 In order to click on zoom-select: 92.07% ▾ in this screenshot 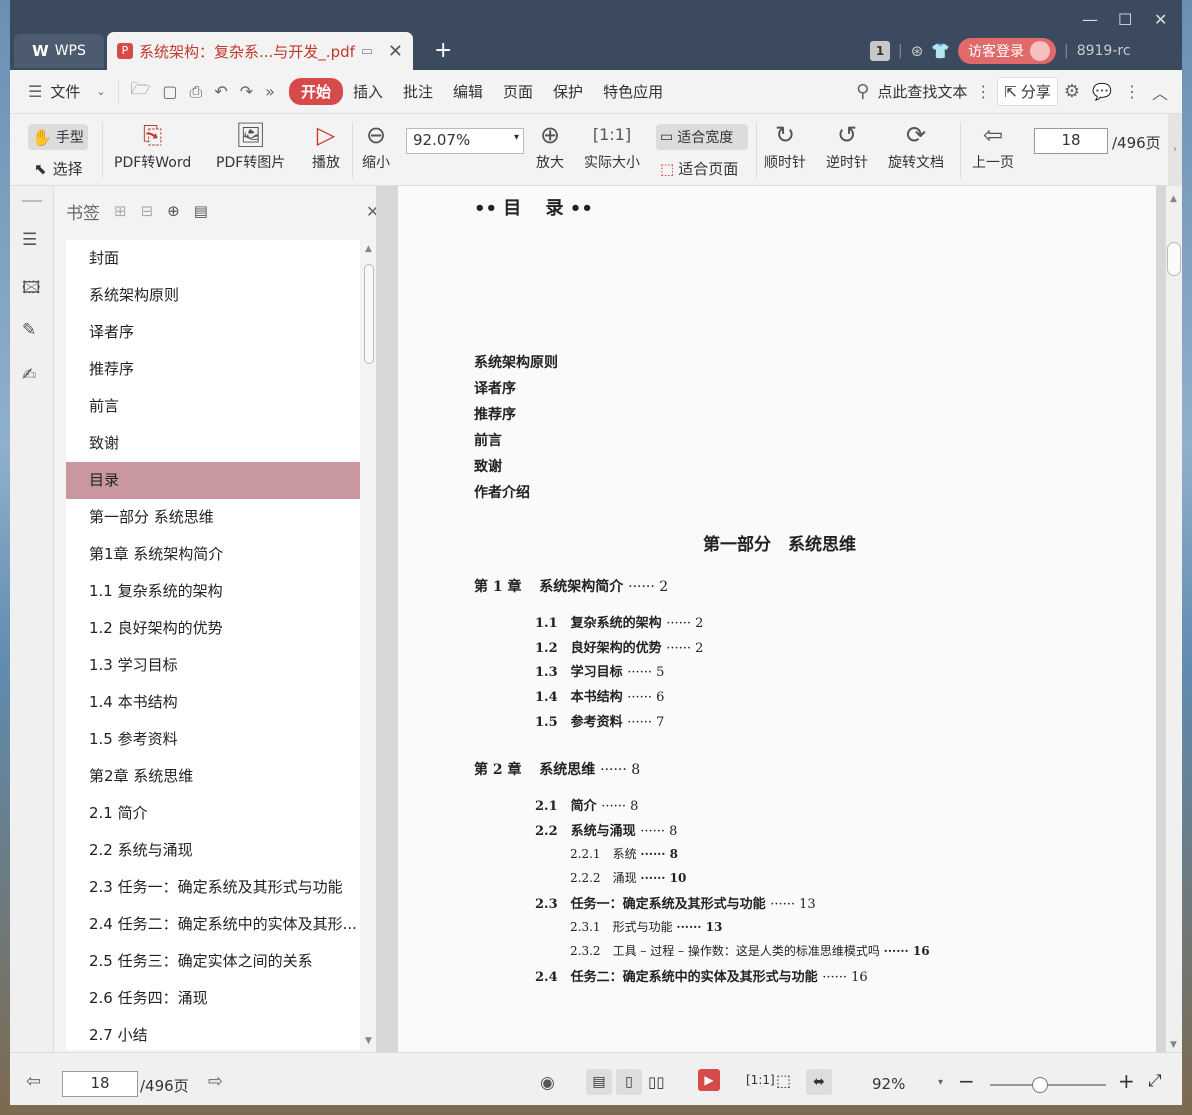, I will do `click(465, 141)`.